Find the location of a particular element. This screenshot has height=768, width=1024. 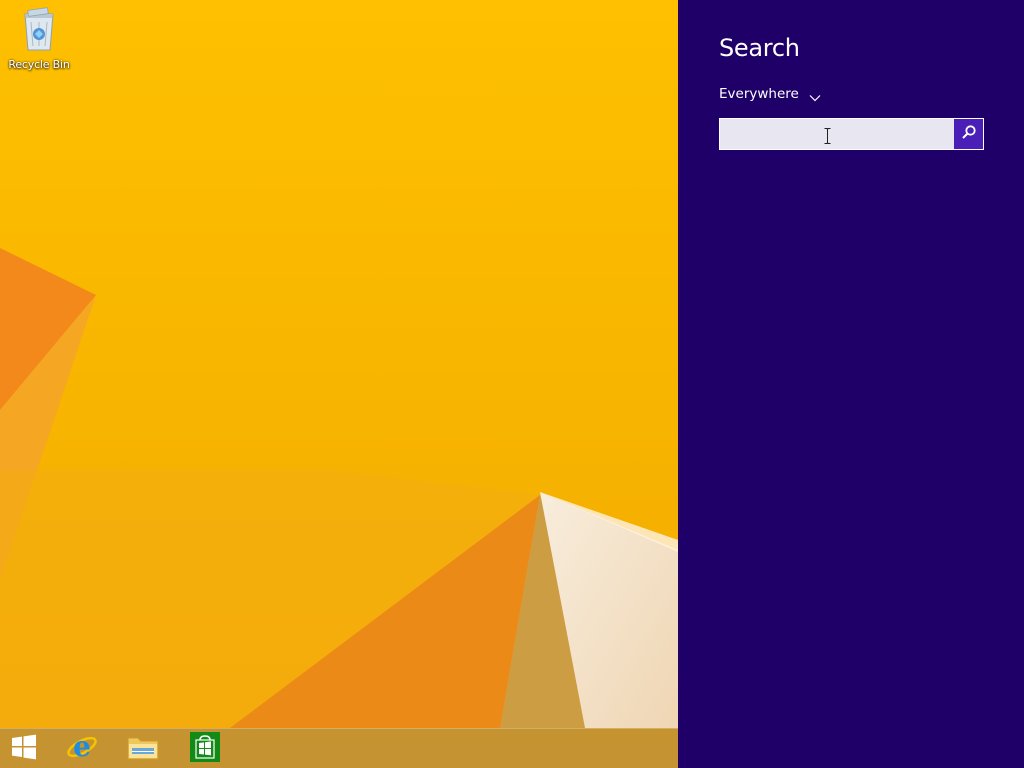

store-icon is located at coordinates (205, 749).